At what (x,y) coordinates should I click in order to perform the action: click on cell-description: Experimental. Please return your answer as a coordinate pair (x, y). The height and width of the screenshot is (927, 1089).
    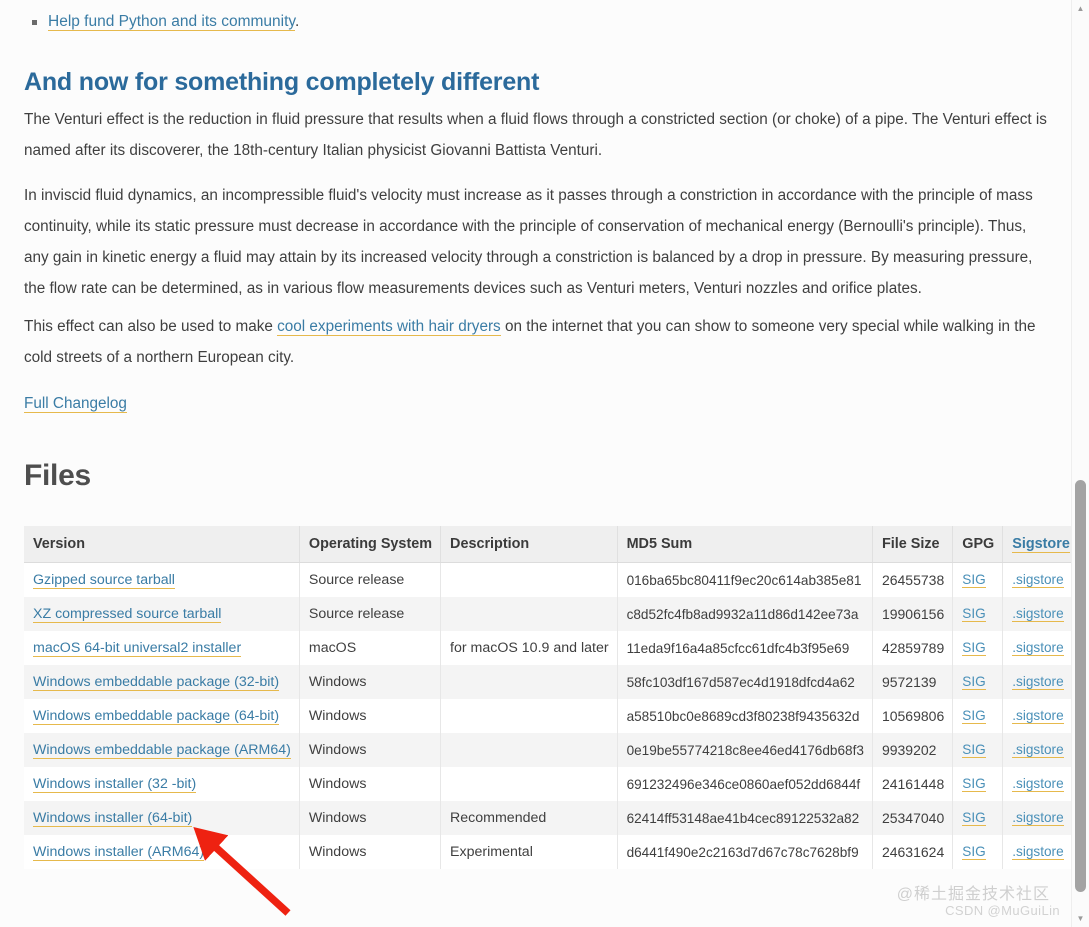
    Looking at the image, I should click on (529, 852).